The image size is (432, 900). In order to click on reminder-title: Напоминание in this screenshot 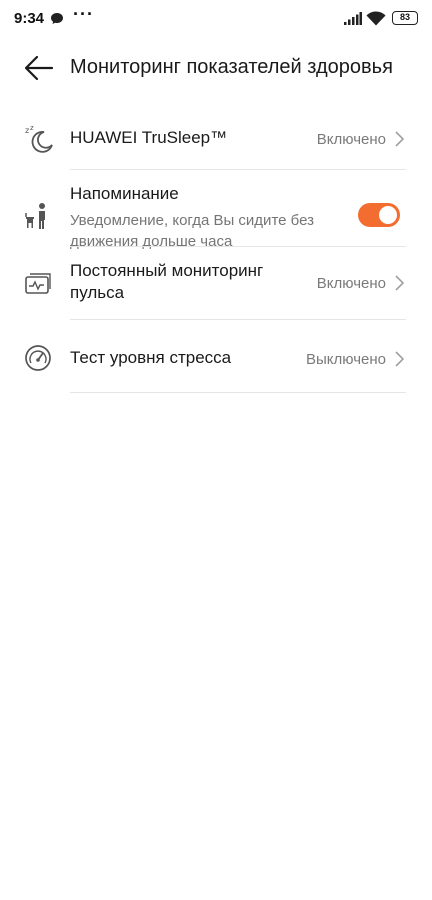, I will do `click(124, 193)`.